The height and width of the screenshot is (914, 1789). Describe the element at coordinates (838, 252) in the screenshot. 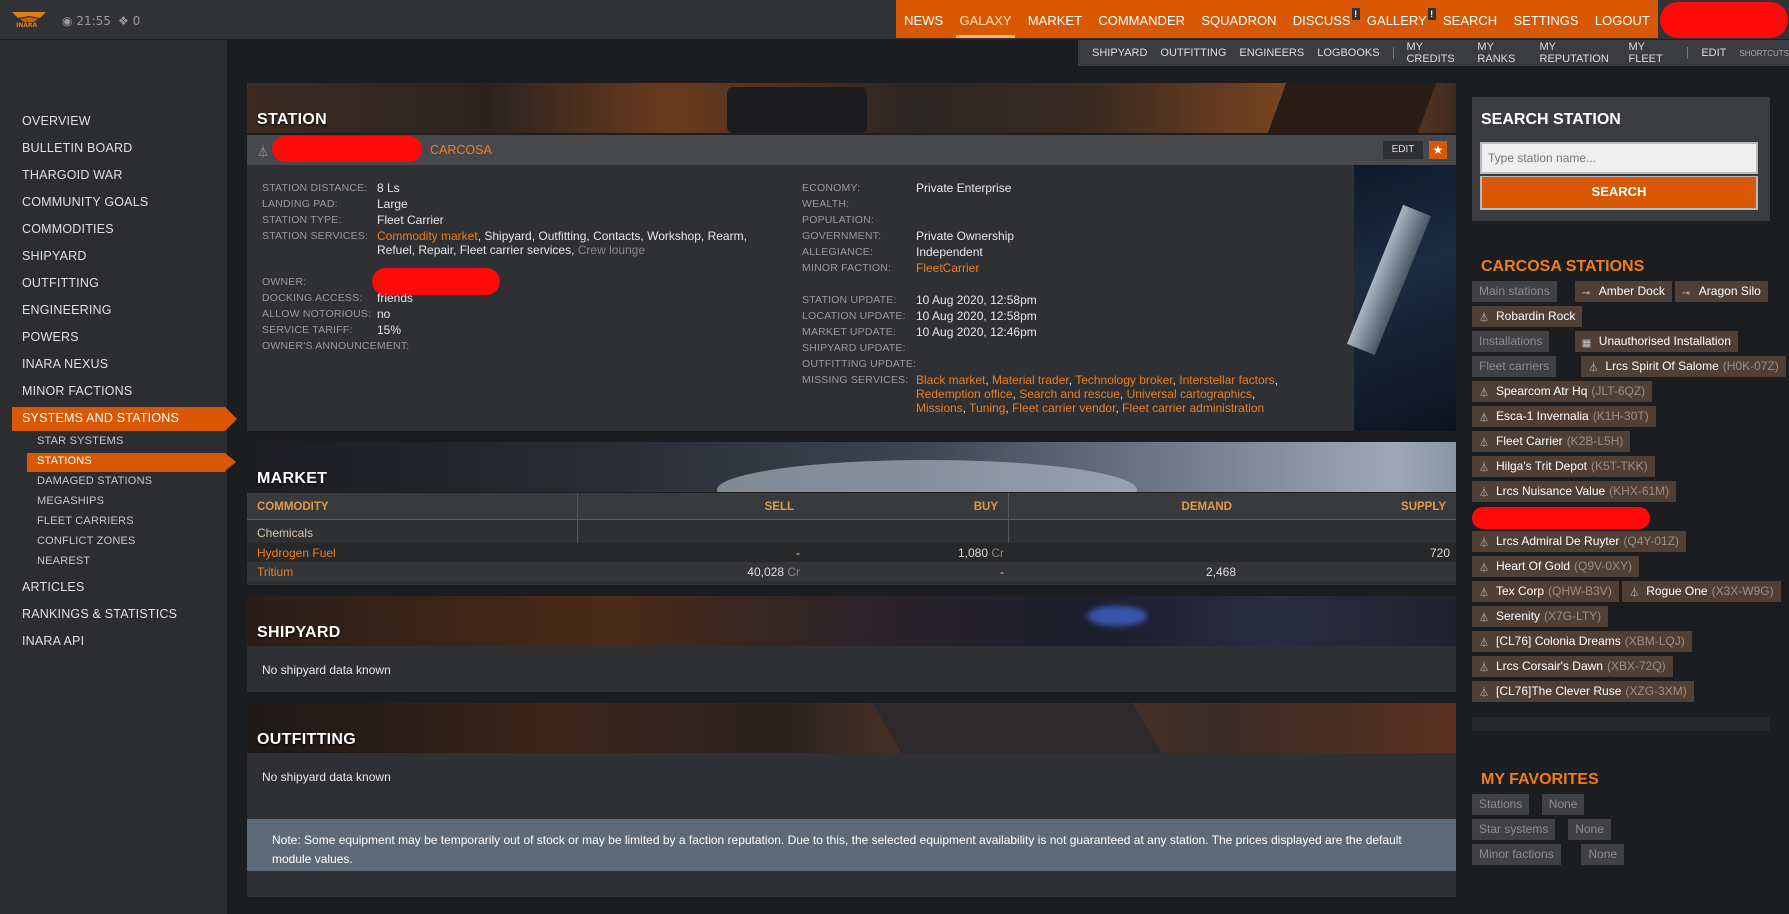

I see `label-allegiance: ALLEGIANCE:` at that location.